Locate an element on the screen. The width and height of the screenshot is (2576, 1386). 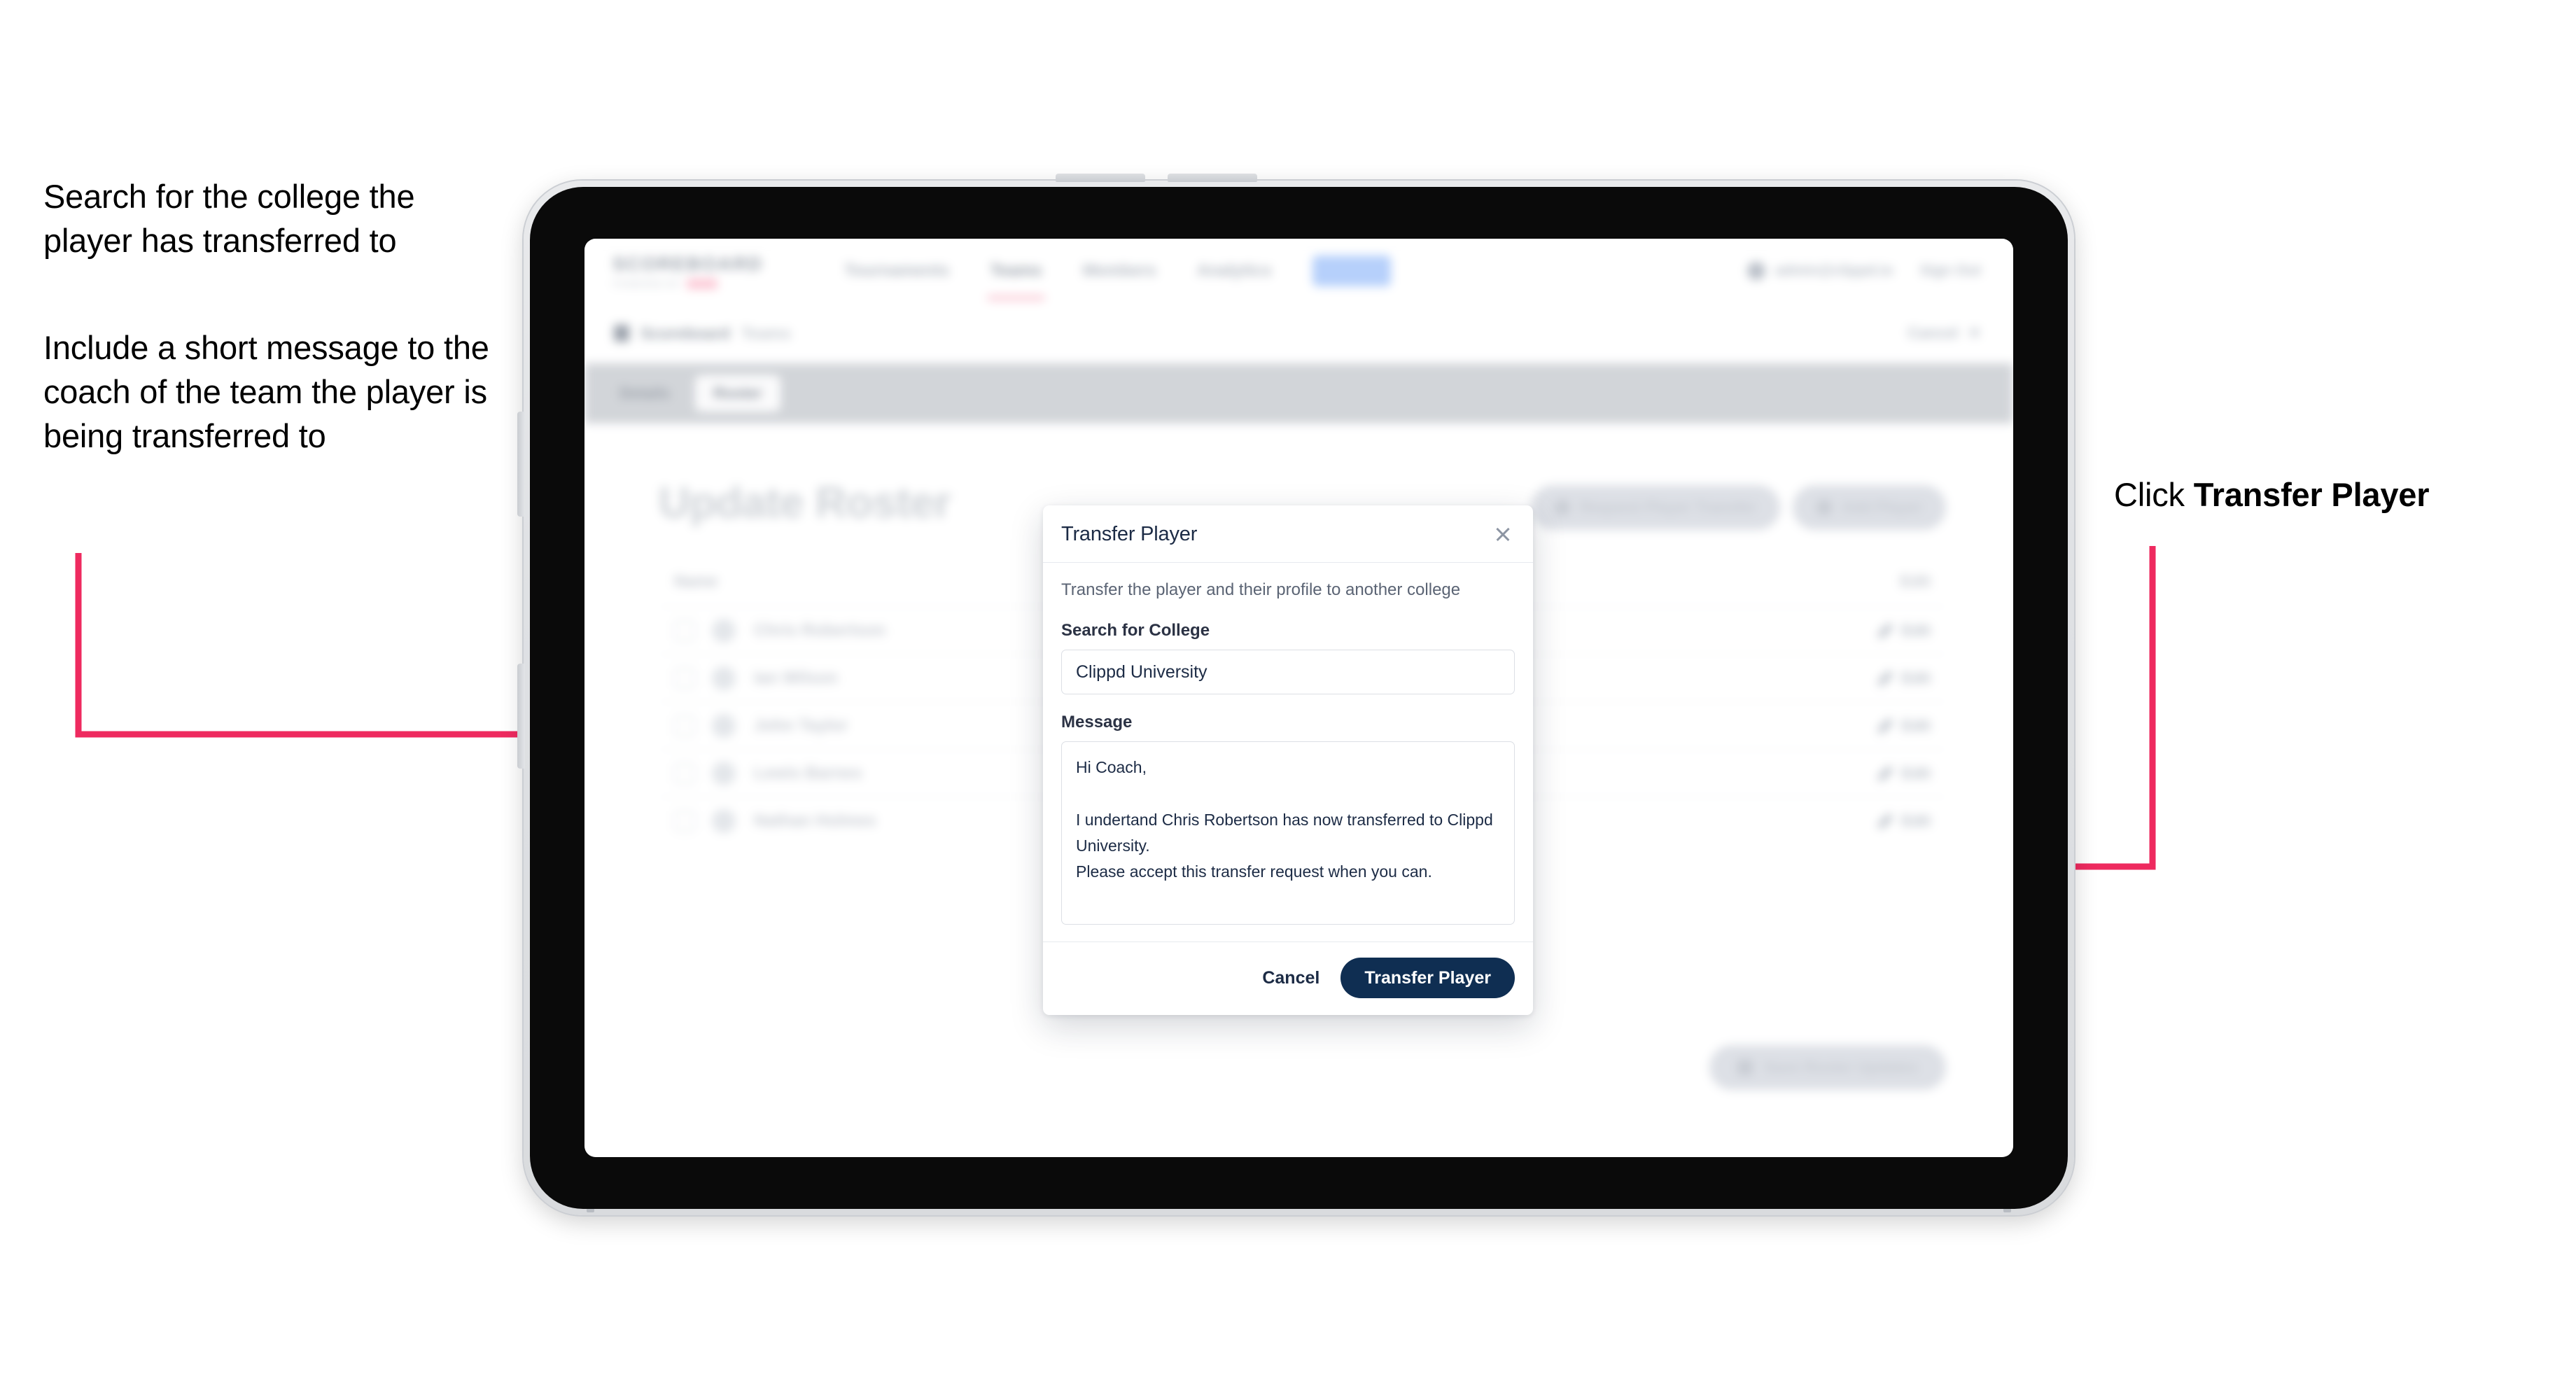
breadcrumb: Scoreboard Teams is located at coordinates (702, 333).